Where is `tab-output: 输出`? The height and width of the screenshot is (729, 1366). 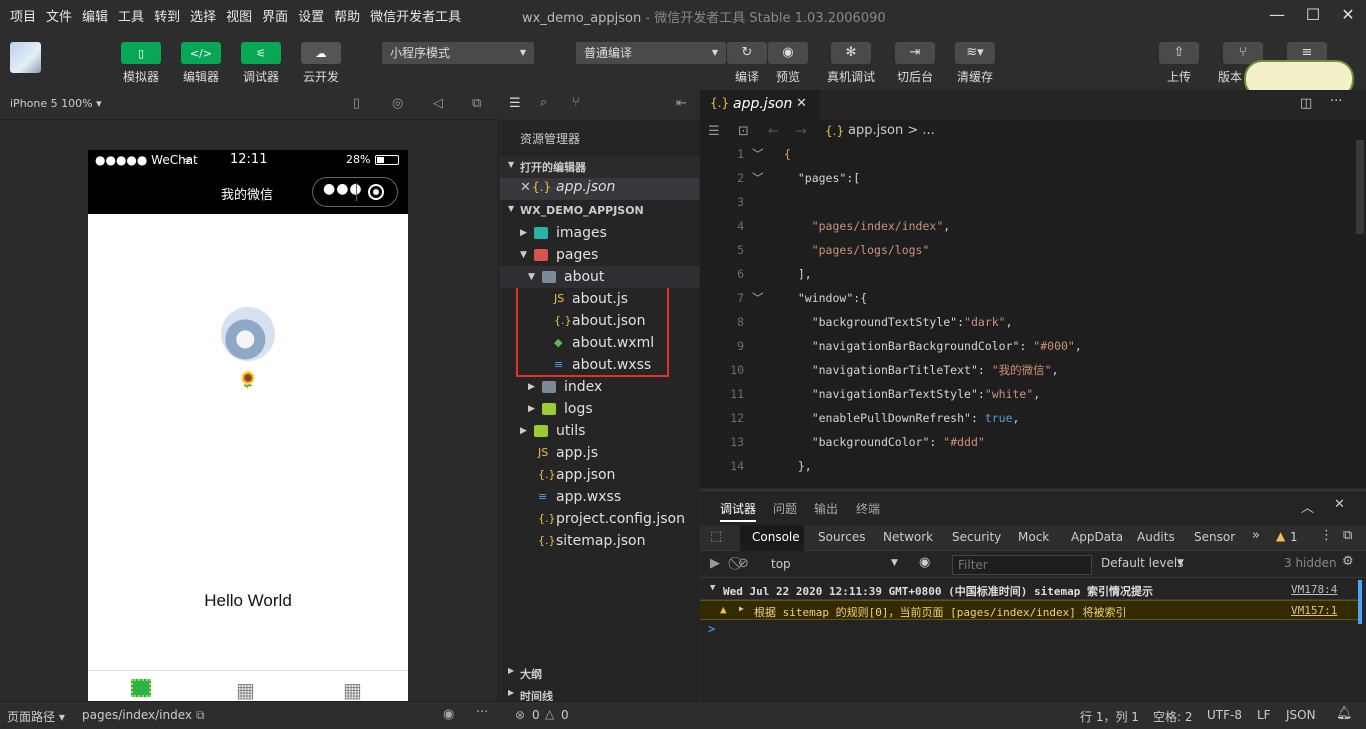
tab-output: 输出 is located at coordinates (826, 508).